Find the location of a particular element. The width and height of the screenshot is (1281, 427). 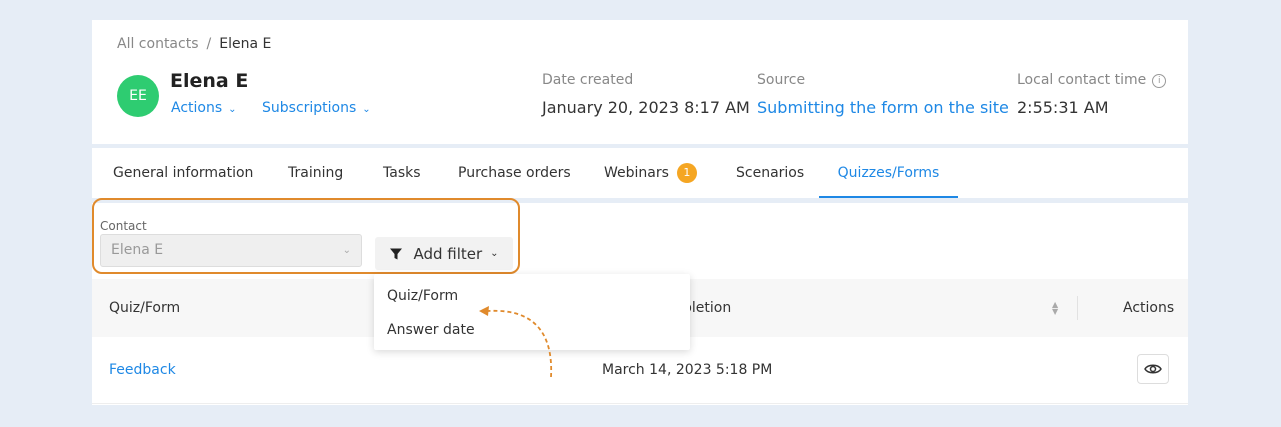

local-time-label: Local contact time is located at coordinates (1082, 80).